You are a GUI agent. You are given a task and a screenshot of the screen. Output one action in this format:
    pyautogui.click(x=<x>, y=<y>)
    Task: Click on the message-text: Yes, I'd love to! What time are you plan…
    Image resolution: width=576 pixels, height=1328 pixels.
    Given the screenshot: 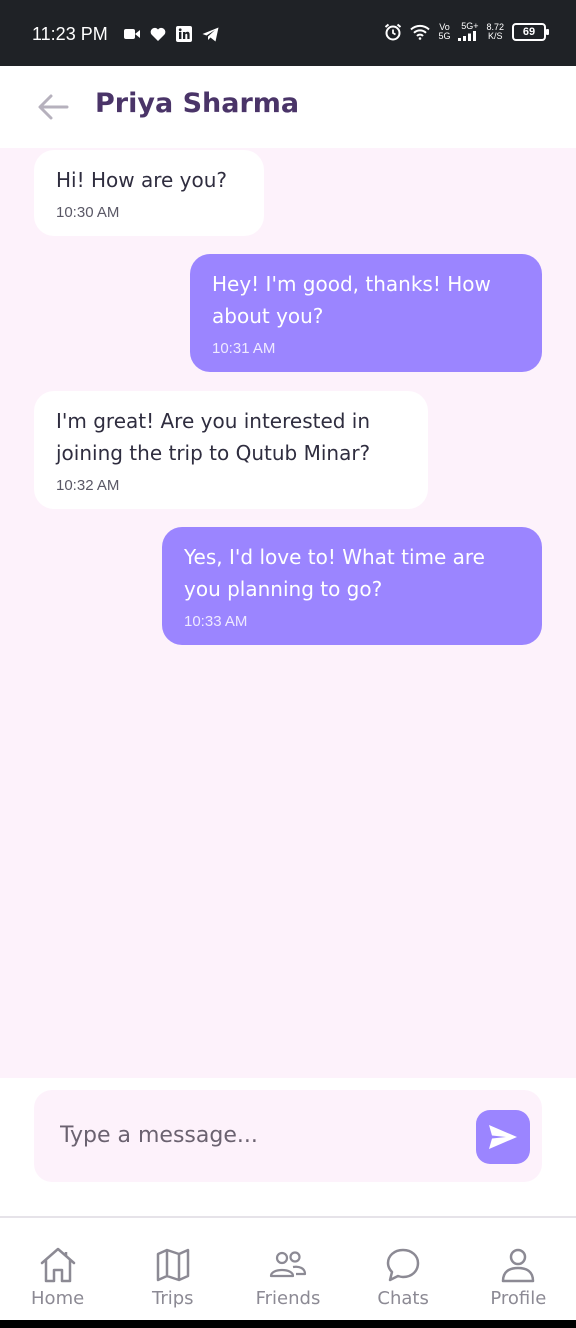 What is the action you would take?
    pyautogui.click(x=334, y=573)
    